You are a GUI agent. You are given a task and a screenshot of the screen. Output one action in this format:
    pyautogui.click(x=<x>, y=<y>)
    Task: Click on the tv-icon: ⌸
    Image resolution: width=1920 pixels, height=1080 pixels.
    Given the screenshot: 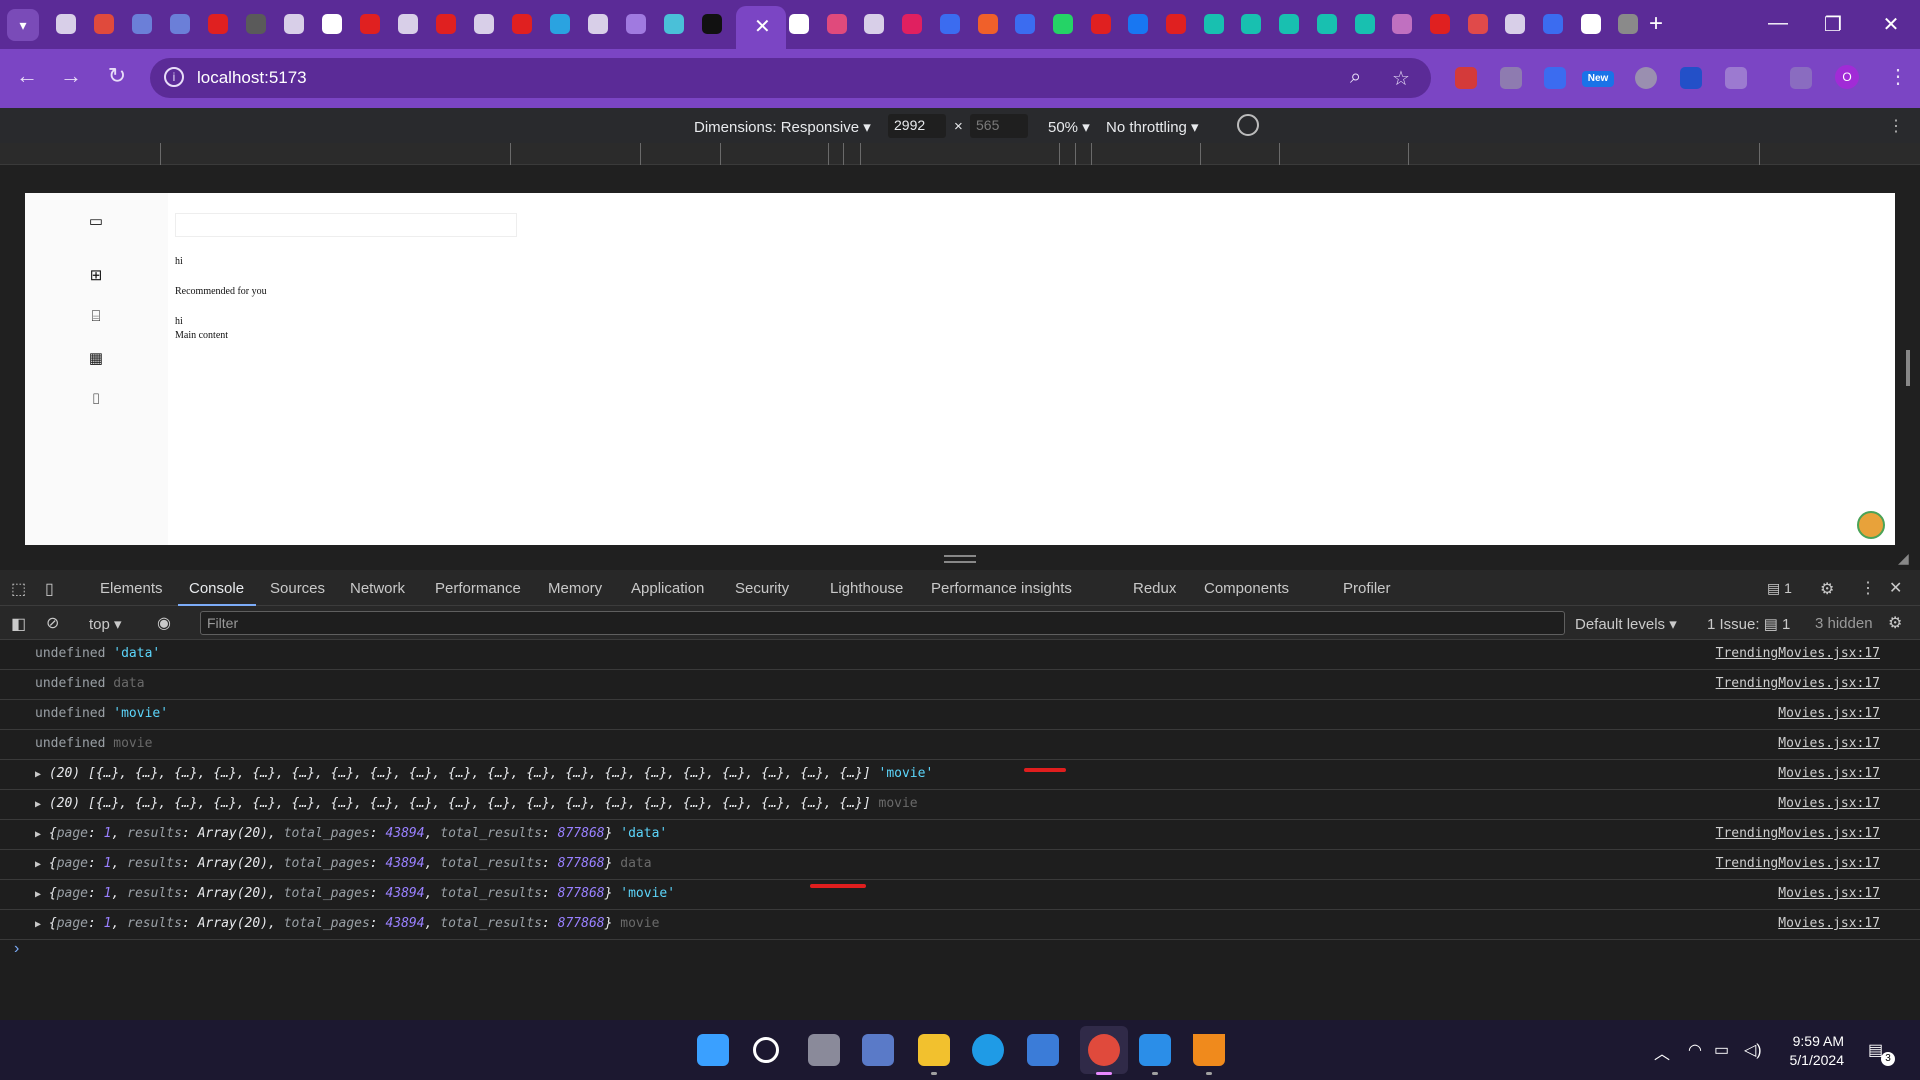 What is the action you would take?
    pyautogui.click(x=96, y=317)
    